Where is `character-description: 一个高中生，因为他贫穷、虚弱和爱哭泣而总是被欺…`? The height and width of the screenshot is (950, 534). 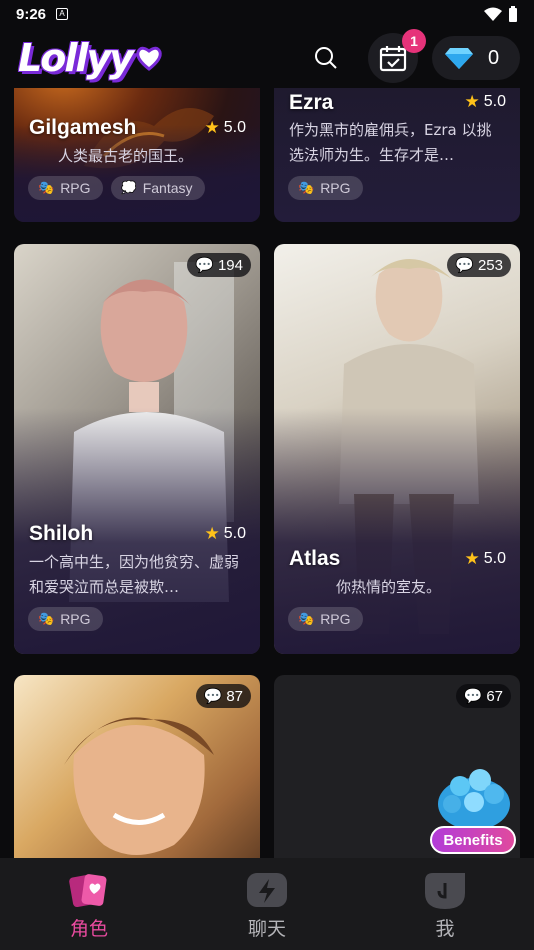 character-description: 一个高中生，因为他贫穷、虚弱和爱哭泣而总是被欺… is located at coordinates (134, 574).